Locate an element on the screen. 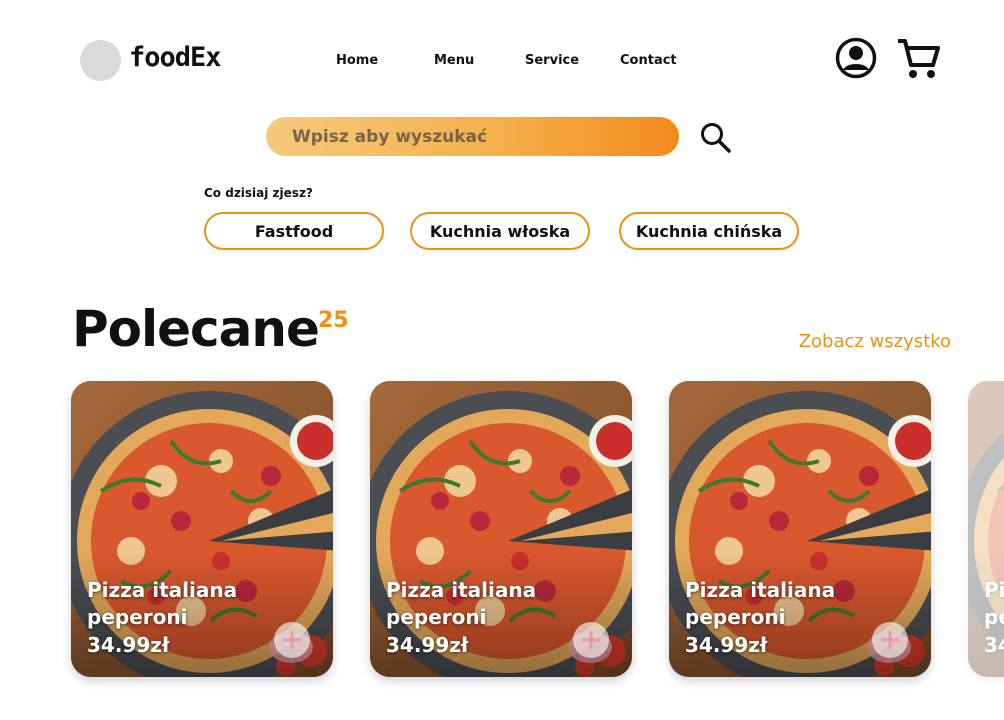 The image size is (1004, 720). see-all-link: Zobacz wszystko is located at coordinates (875, 341).